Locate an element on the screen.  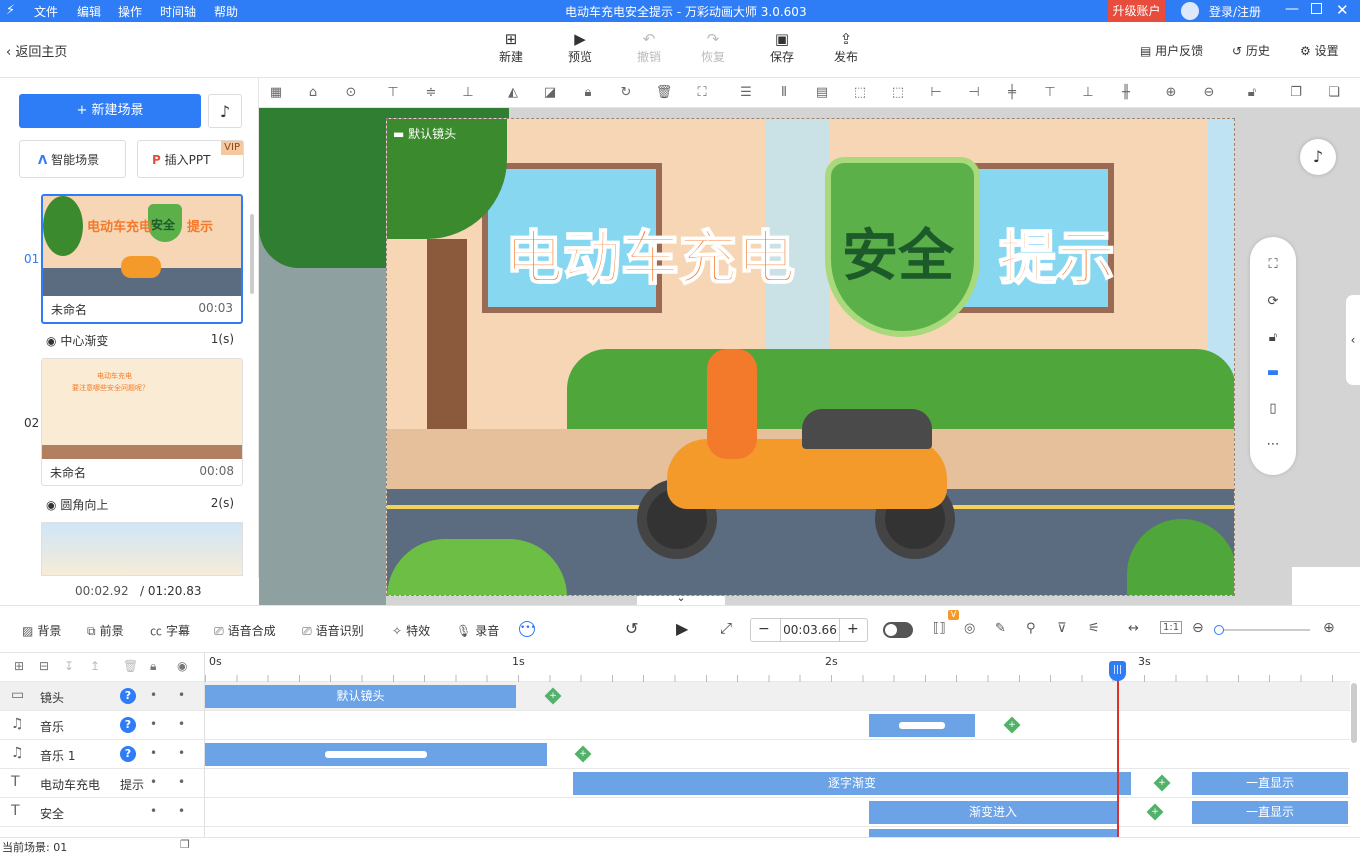
time-input: 00:03.66 is located at coordinates (810, 630).